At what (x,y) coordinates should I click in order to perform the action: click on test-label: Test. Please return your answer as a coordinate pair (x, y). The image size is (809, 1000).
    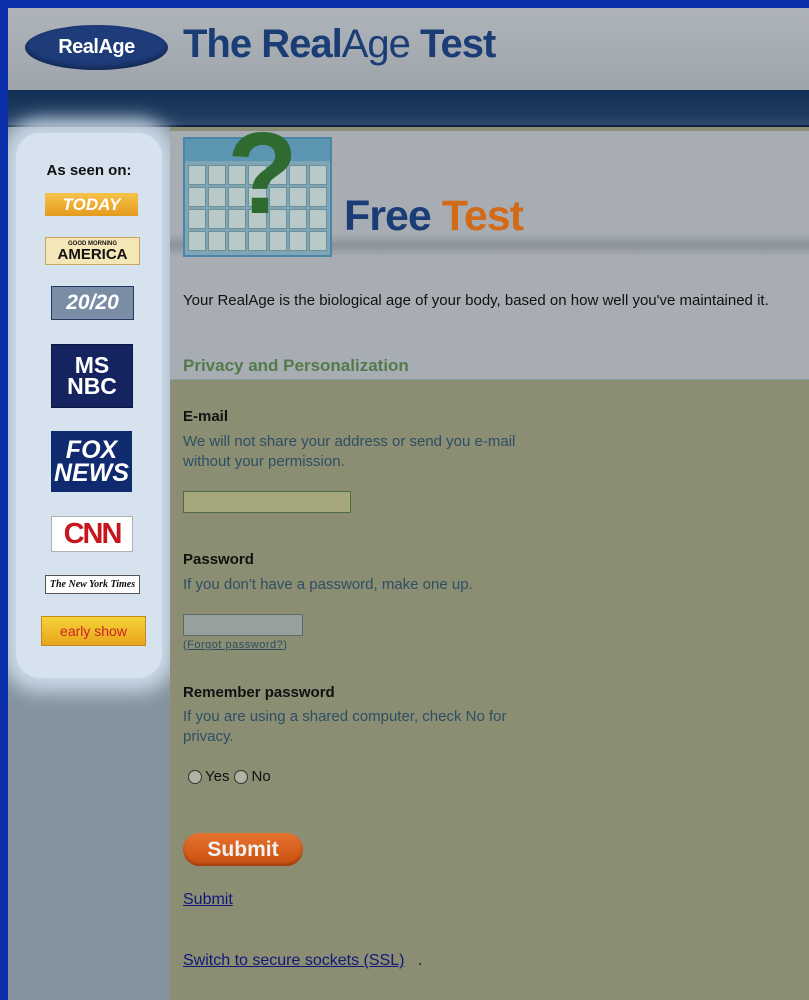
    Looking at the image, I should click on (482, 216).